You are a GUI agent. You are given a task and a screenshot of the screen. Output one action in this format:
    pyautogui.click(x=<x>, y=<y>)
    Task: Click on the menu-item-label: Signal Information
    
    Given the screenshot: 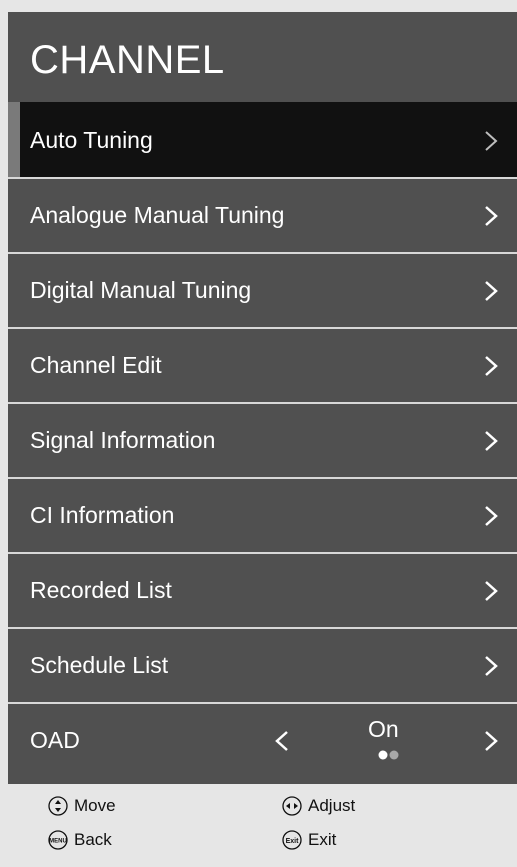 What is the action you would take?
    pyautogui.click(x=123, y=440)
    